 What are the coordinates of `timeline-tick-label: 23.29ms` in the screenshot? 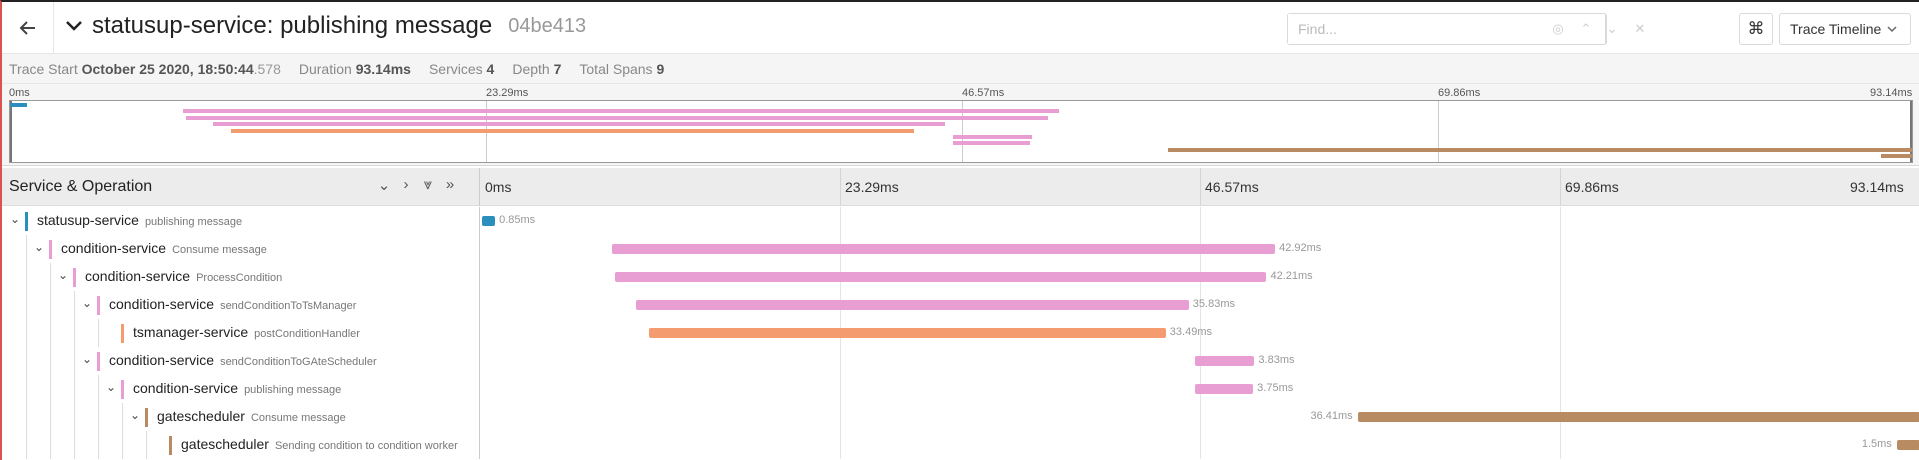 It's located at (872, 187).